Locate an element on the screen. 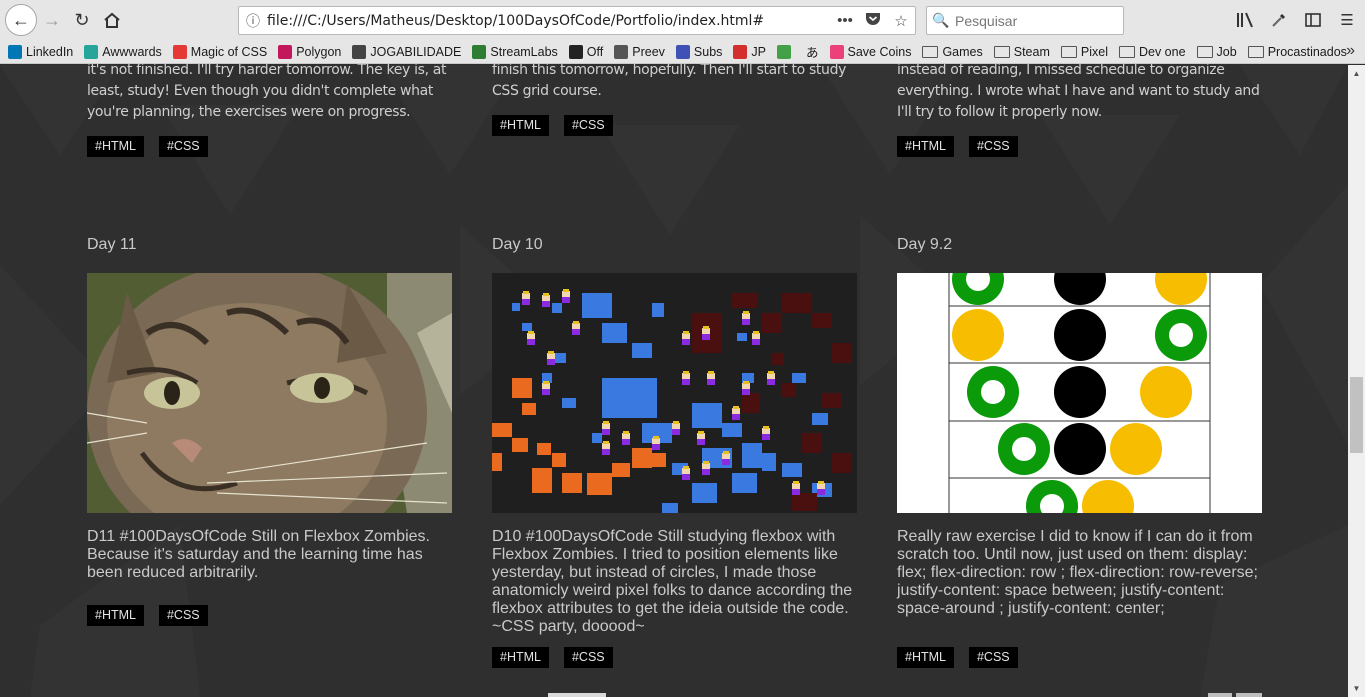 This screenshot has height=697, width=1365. bookmark-item: Awwwards is located at coordinates (123, 51).